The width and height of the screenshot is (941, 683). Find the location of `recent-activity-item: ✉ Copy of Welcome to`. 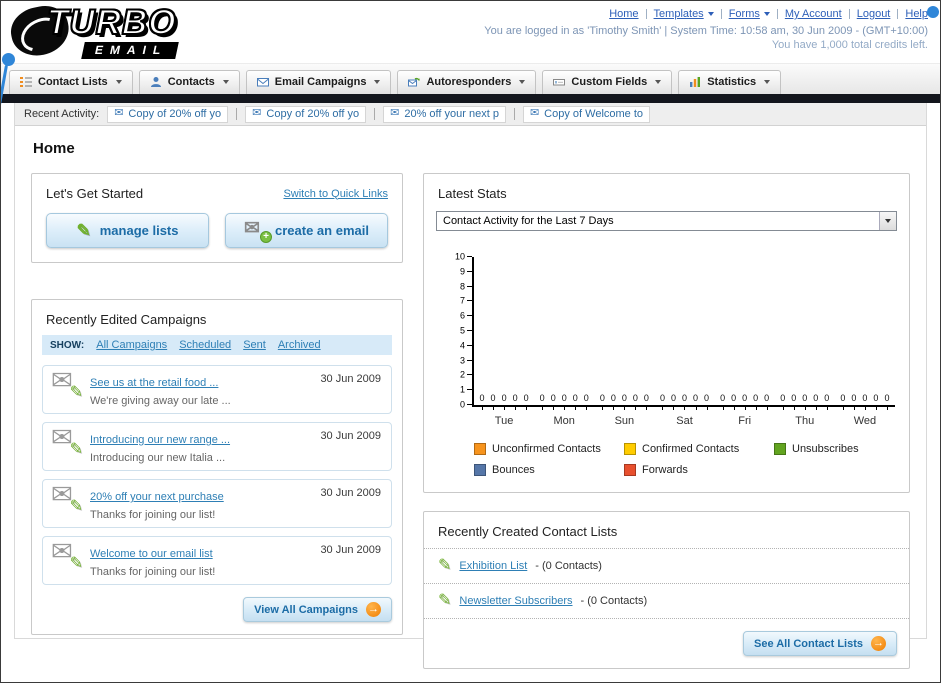

recent-activity-item: ✉ Copy of Welcome to is located at coordinates (586, 114).